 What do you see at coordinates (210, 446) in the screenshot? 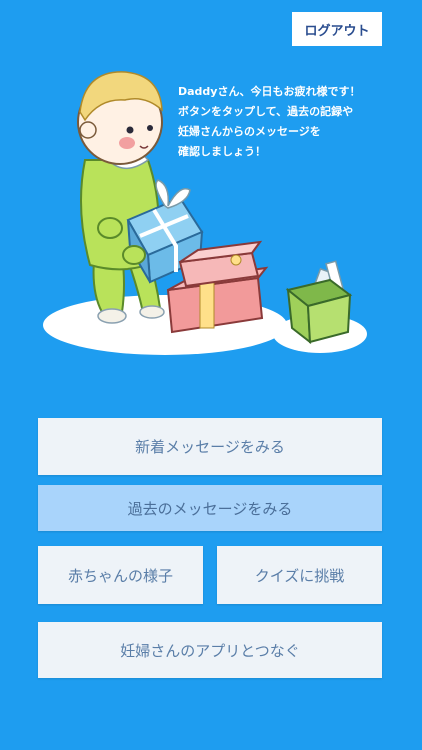
I see `new-messages-button: 新着メッセージをみる` at bounding box center [210, 446].